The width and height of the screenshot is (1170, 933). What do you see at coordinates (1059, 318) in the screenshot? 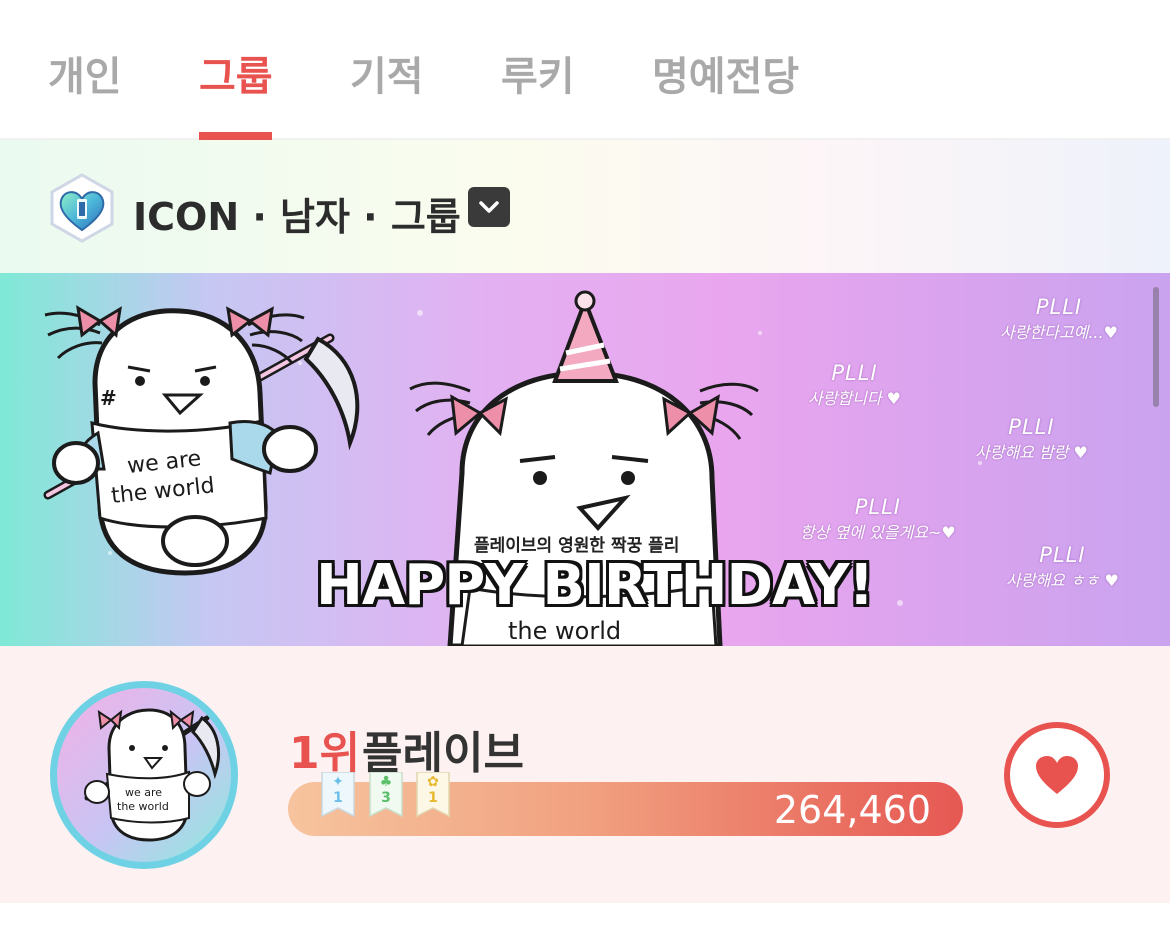
I see `banner-note: PLLI 사랑한다고예...♥` at bounding box center [1059, 318].